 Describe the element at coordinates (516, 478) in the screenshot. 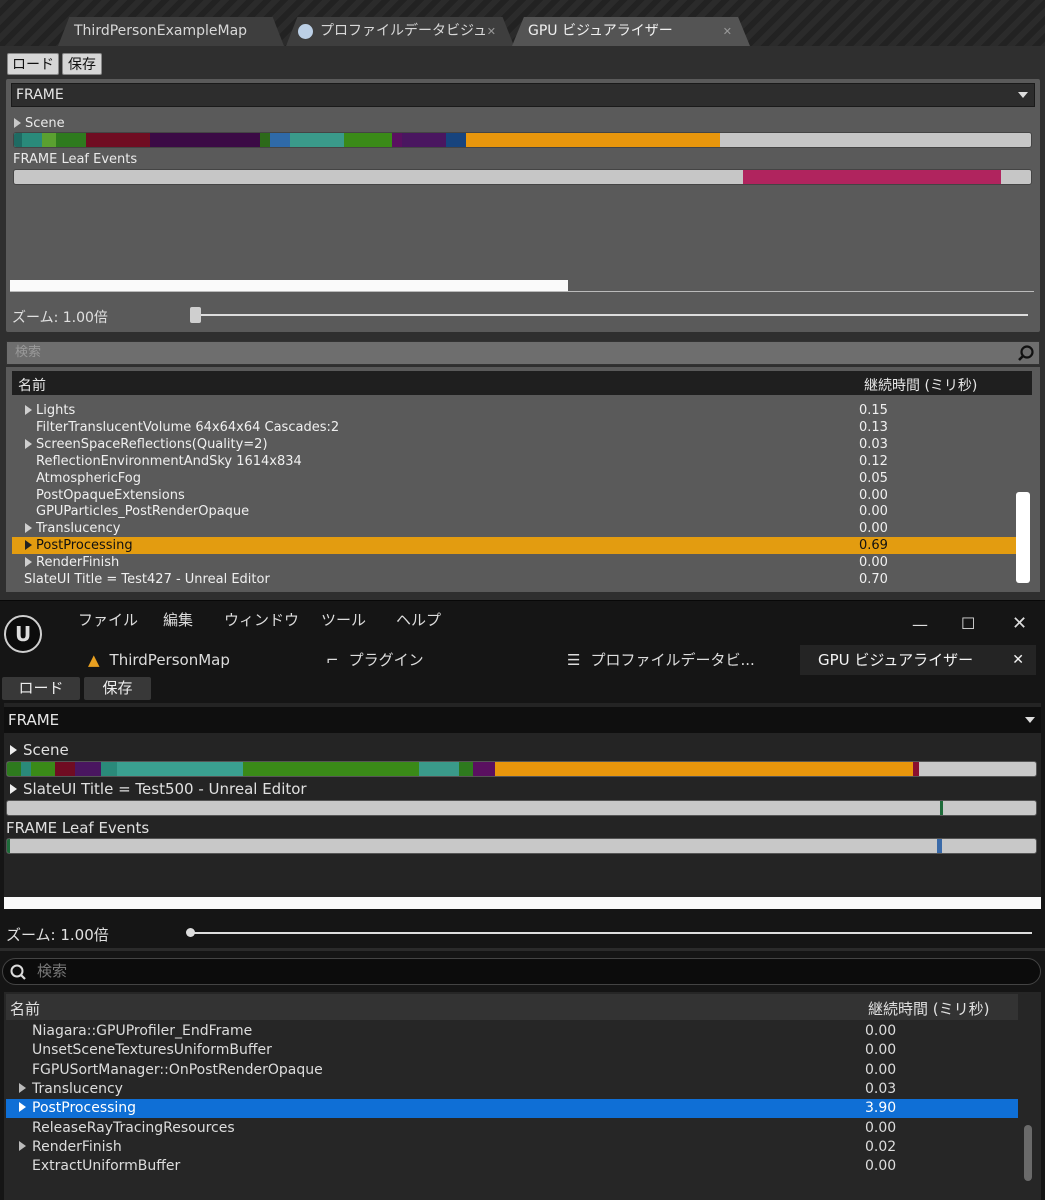

I see `table-row: AtmosphericFog 0.05` at that location.